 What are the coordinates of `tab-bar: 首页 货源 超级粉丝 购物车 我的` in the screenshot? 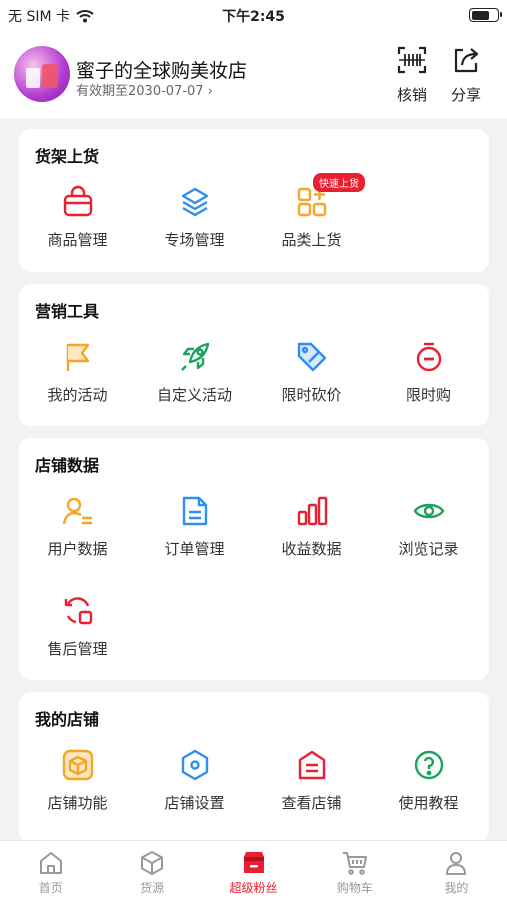 It's located at (253, 870).